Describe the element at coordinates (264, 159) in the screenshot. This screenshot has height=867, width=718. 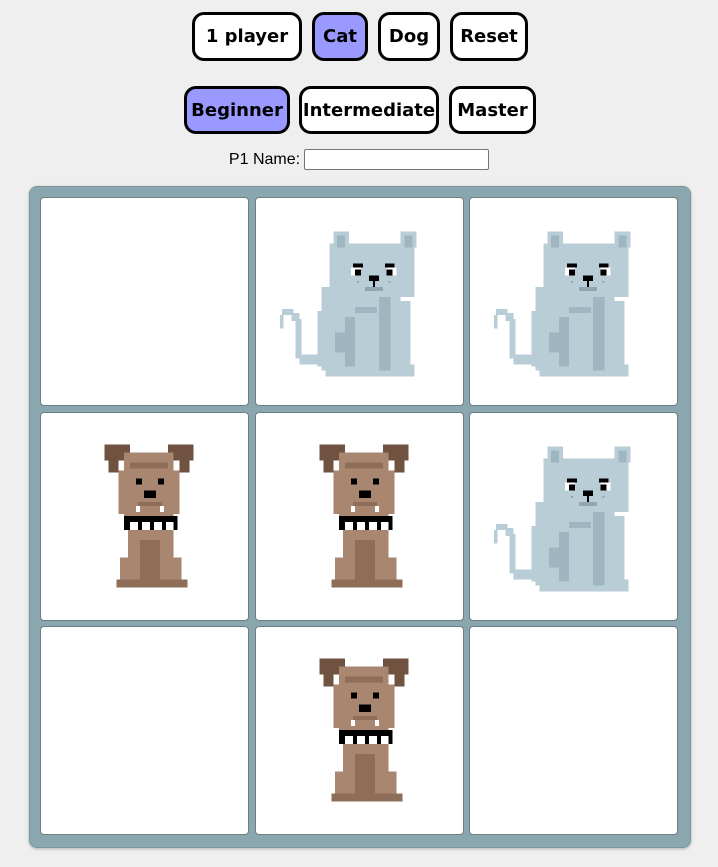
I see `player-name-label: P1 Name:` at that location.